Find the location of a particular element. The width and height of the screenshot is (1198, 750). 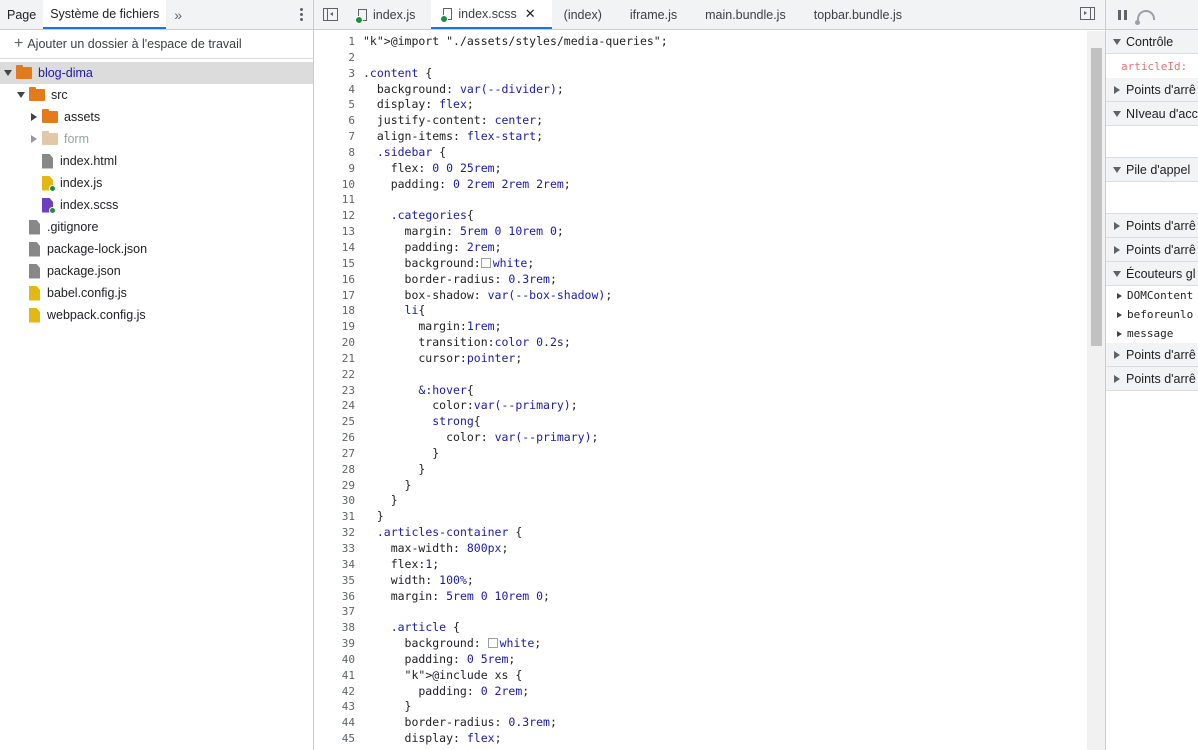

code-line: padding: 0 5rem; is located at coordinates (725, 660).